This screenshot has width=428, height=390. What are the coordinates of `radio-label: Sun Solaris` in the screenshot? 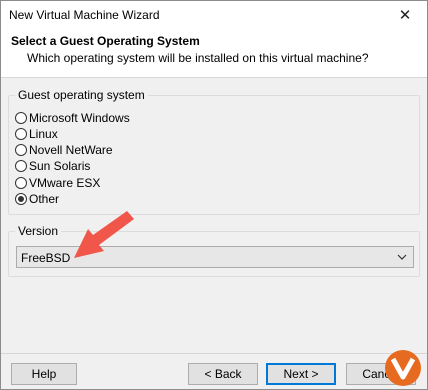 It's located at (60, 166).